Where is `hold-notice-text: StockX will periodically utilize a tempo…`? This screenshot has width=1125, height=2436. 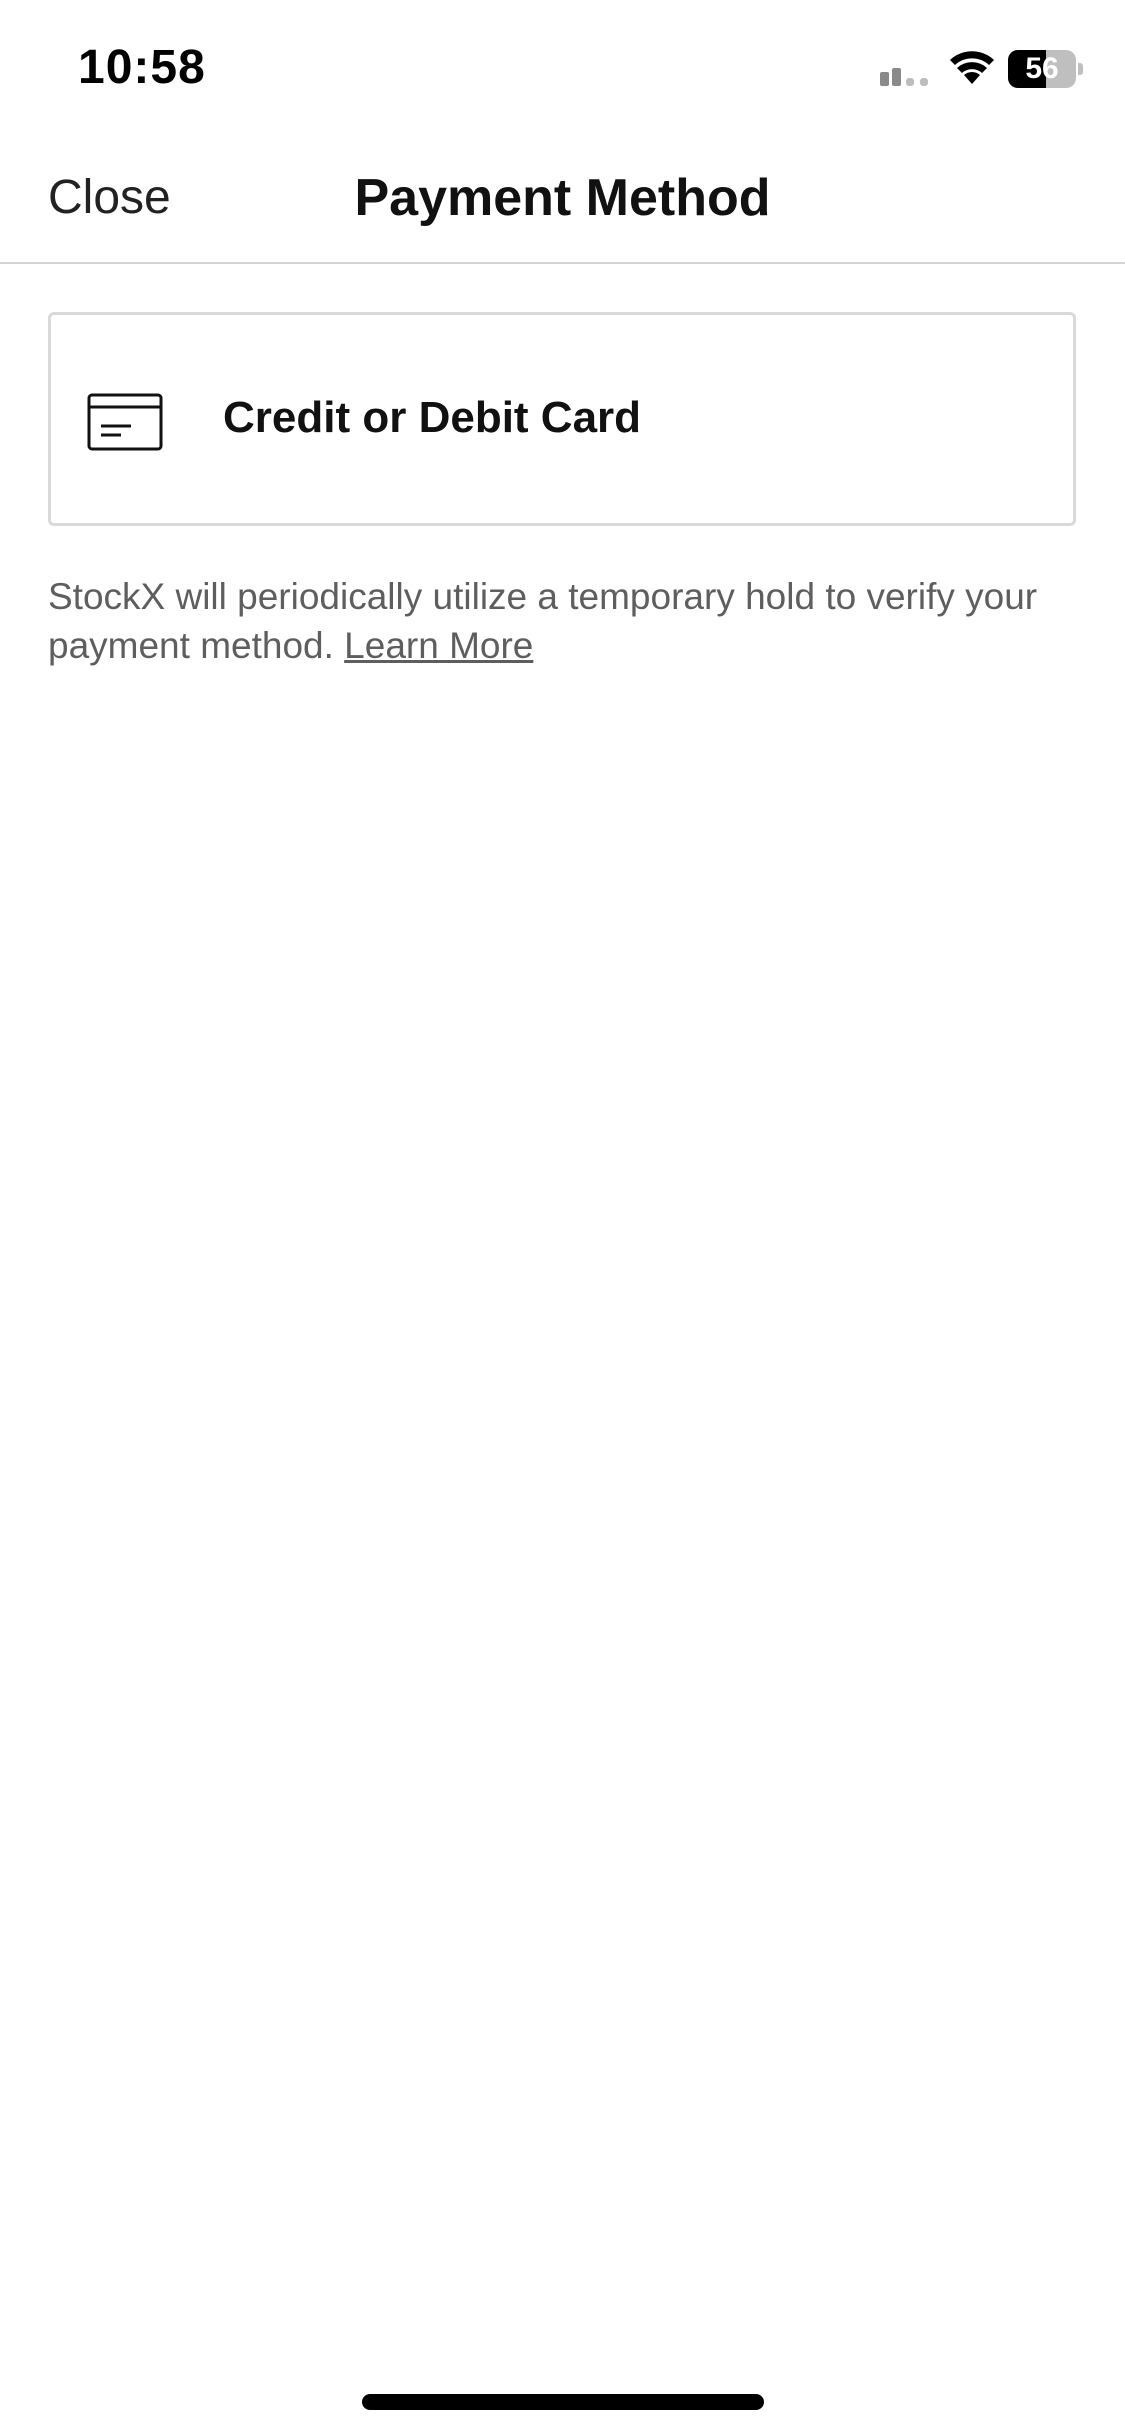
hold-notice-text: StockX will periodically utilize a tempo… is located at coordinates (543, 621).